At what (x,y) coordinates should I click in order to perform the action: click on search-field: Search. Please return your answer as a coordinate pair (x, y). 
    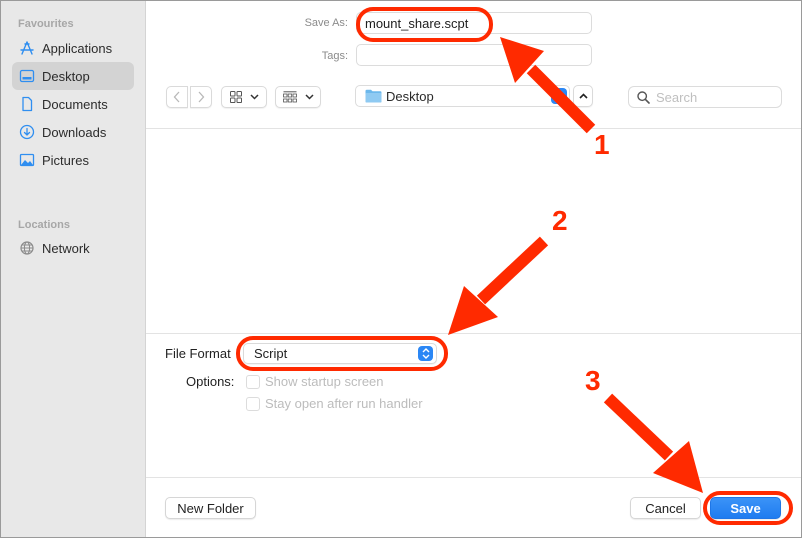
    Looking at the image, I should click on (705, 97).